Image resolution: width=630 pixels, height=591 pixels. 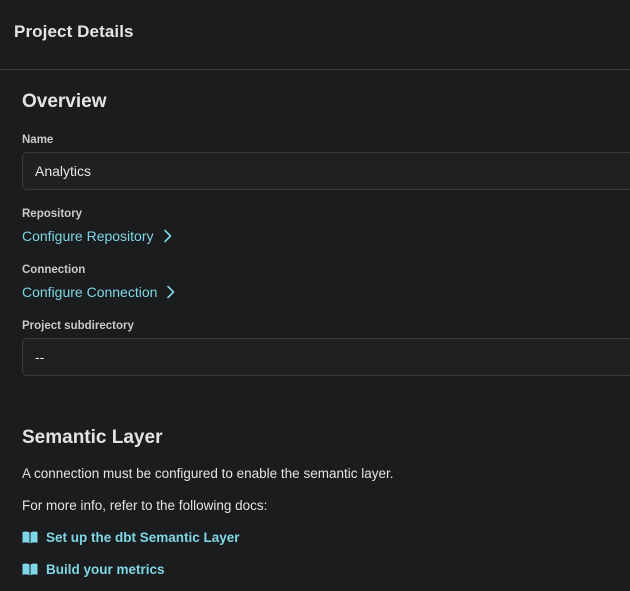 I want to click on doc-link-setup-semantic-layer: Set up the dbt Semantic Layer, so click(x=131, y=537).